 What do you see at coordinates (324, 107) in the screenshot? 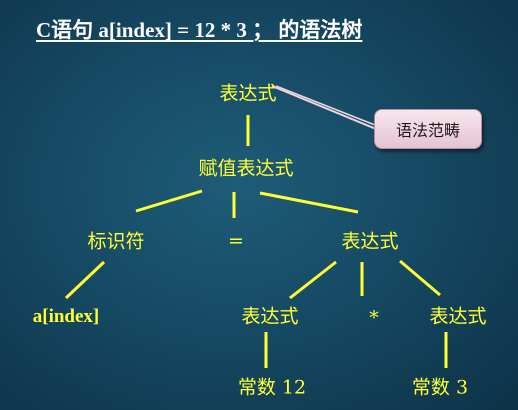
I see `callout-pointer` at bounding box center [324, 107].